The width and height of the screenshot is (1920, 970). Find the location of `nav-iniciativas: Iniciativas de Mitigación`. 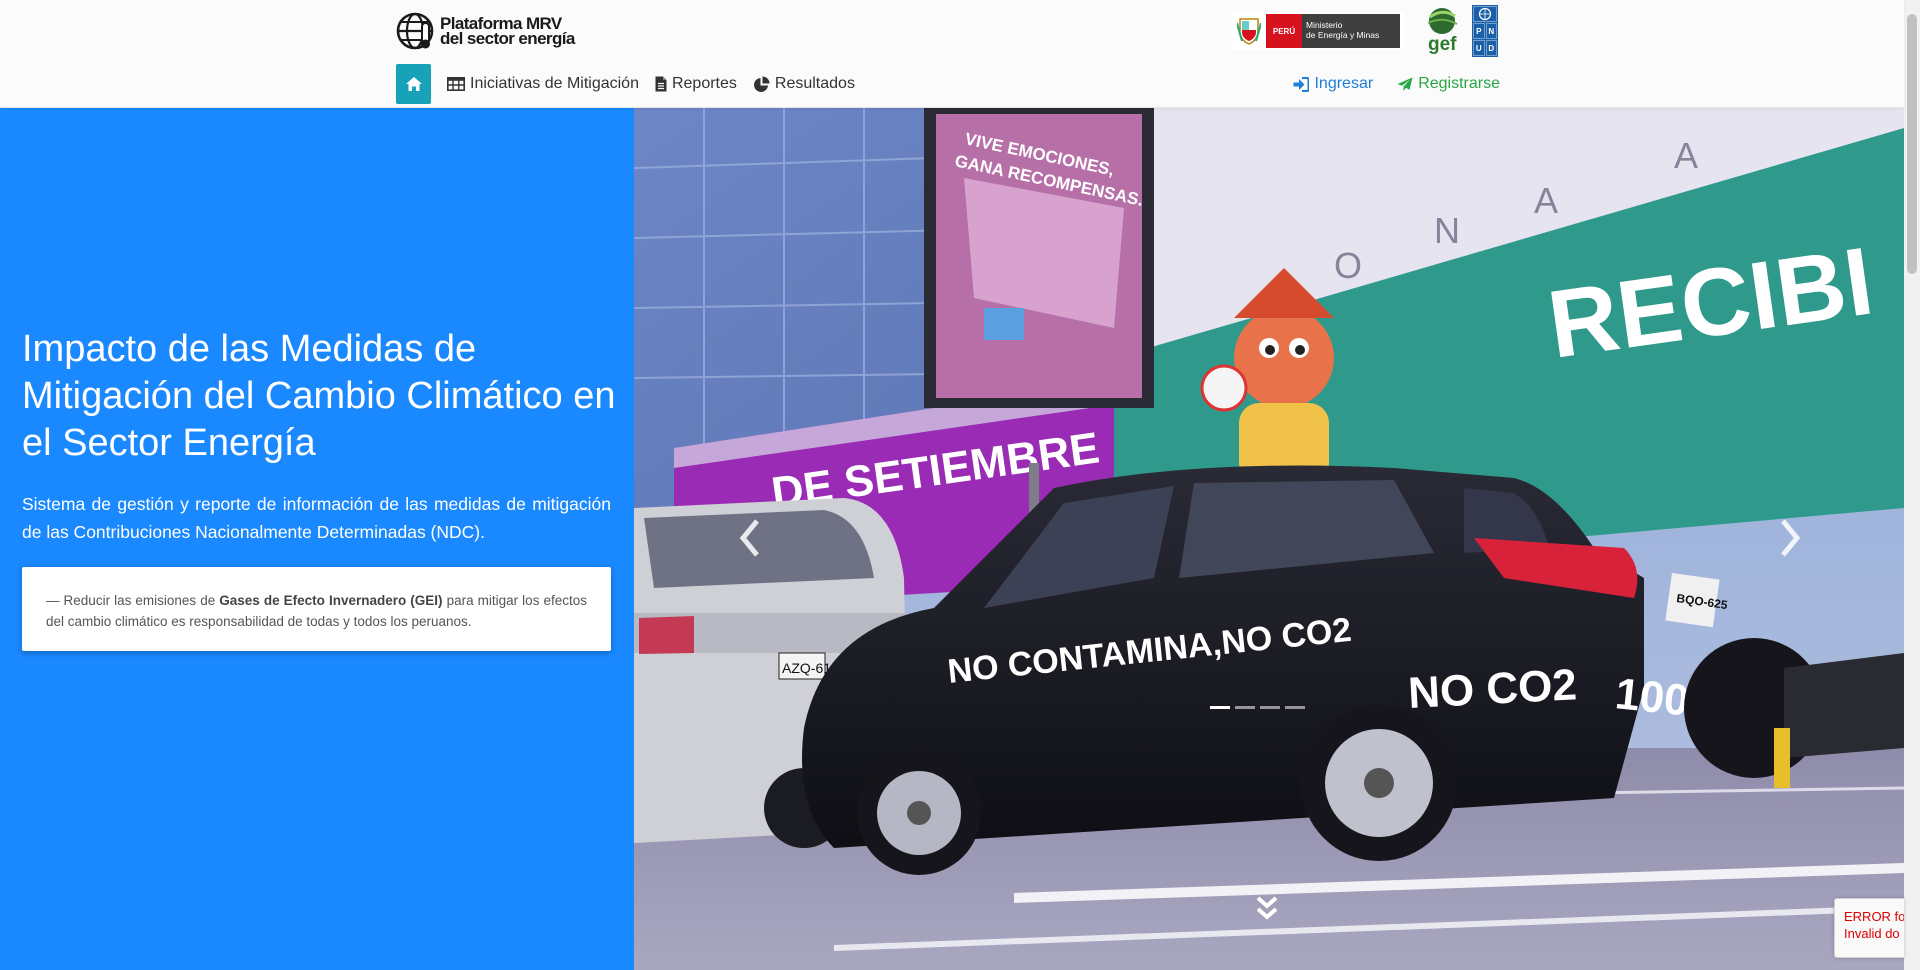

nav-iniciativas: Iniciativas de Mitigación is located at coordinates (543, 84).